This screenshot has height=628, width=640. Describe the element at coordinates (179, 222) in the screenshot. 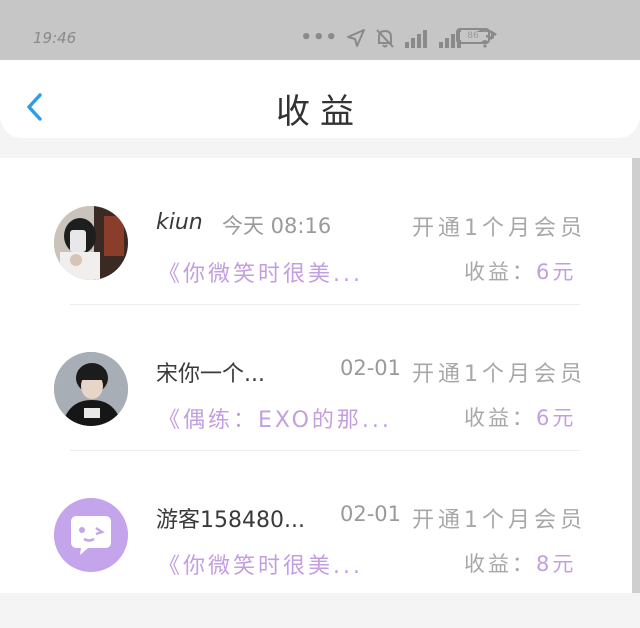

I see `user-name: kiun` at that location.